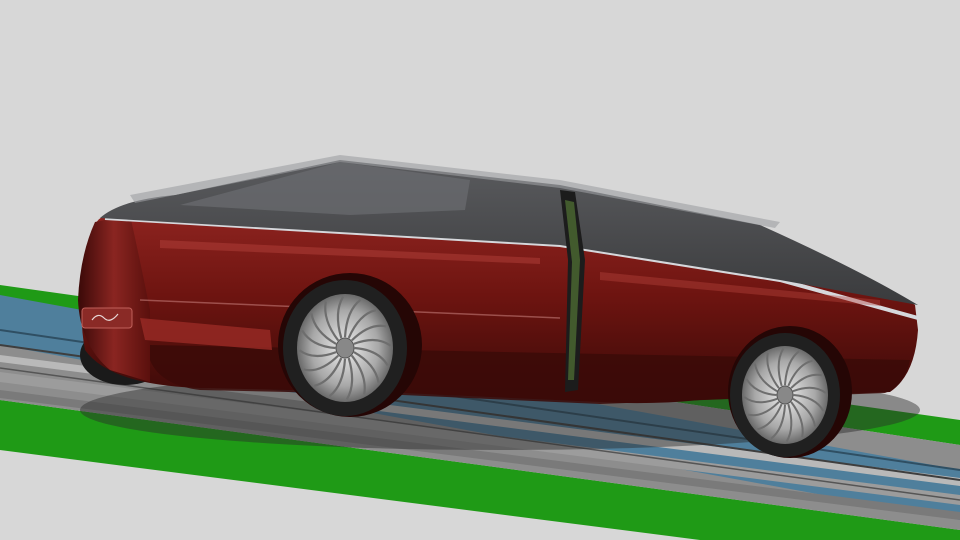 The image size is (960, 540). I want to click on front-wheel, so click(785, 395).